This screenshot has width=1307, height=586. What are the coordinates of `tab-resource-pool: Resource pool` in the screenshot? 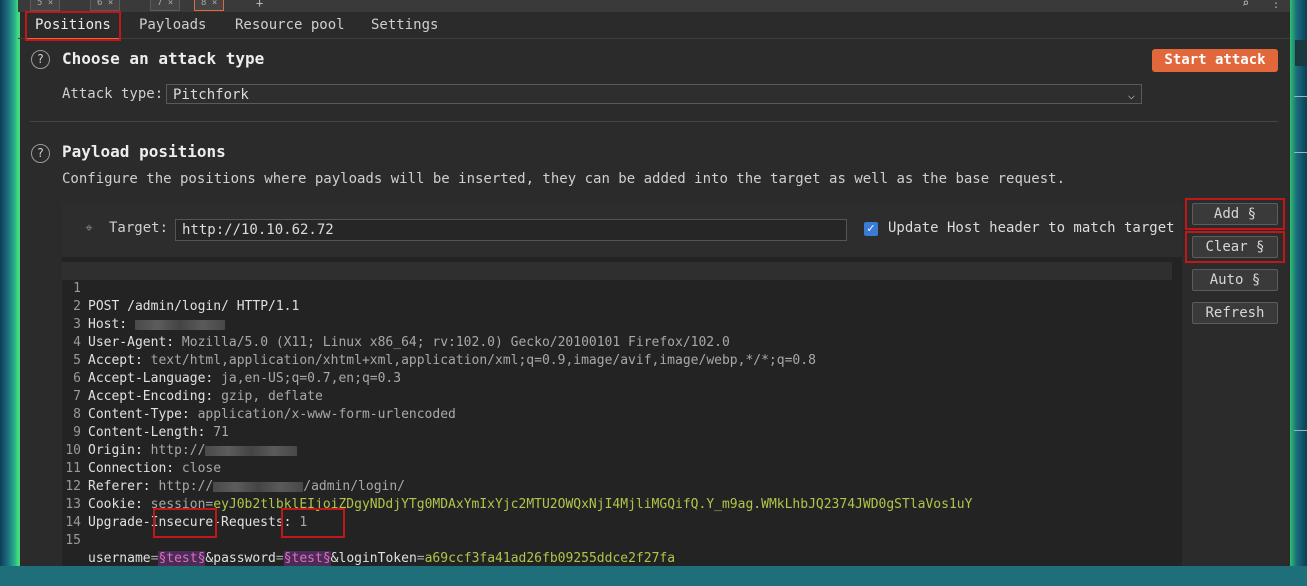 It's located at (290, 25).